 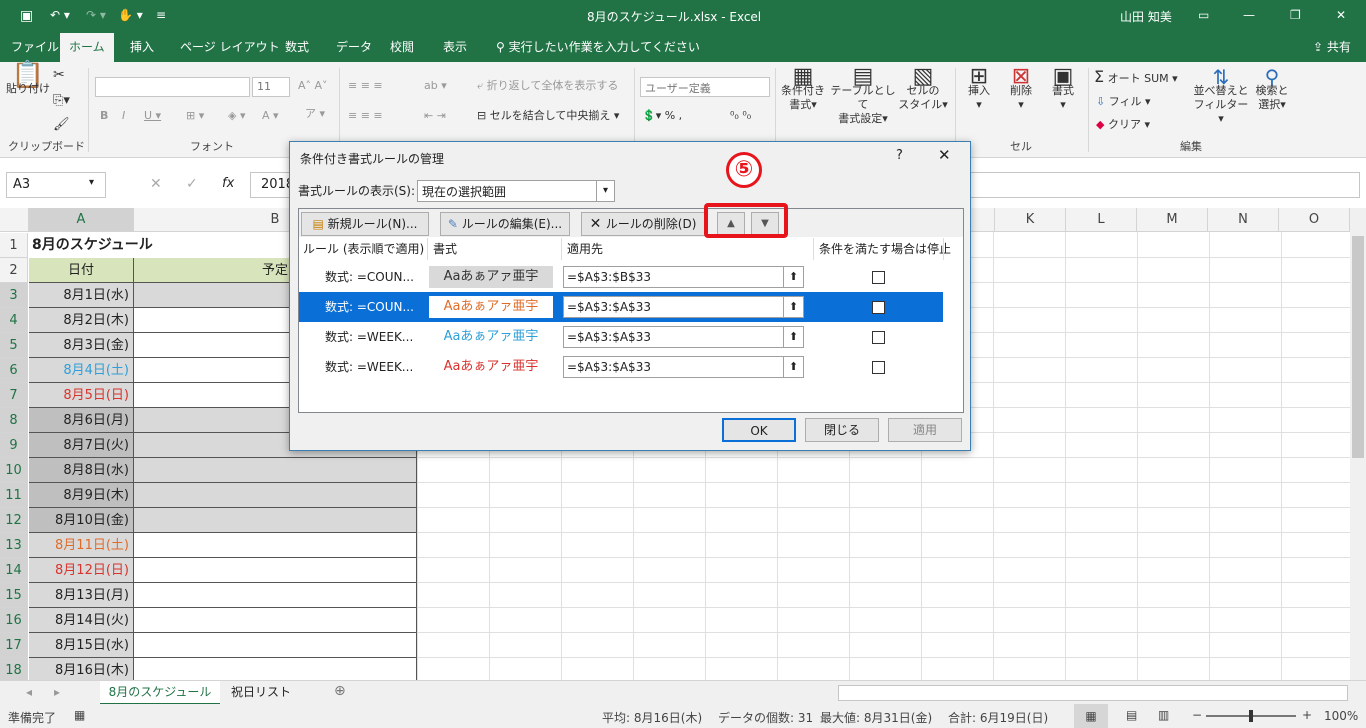 What do you see at coordinates (1251, 716) in the screenshot?
I see `zoom-slider-thumb` at bounding box center [1251, 716].